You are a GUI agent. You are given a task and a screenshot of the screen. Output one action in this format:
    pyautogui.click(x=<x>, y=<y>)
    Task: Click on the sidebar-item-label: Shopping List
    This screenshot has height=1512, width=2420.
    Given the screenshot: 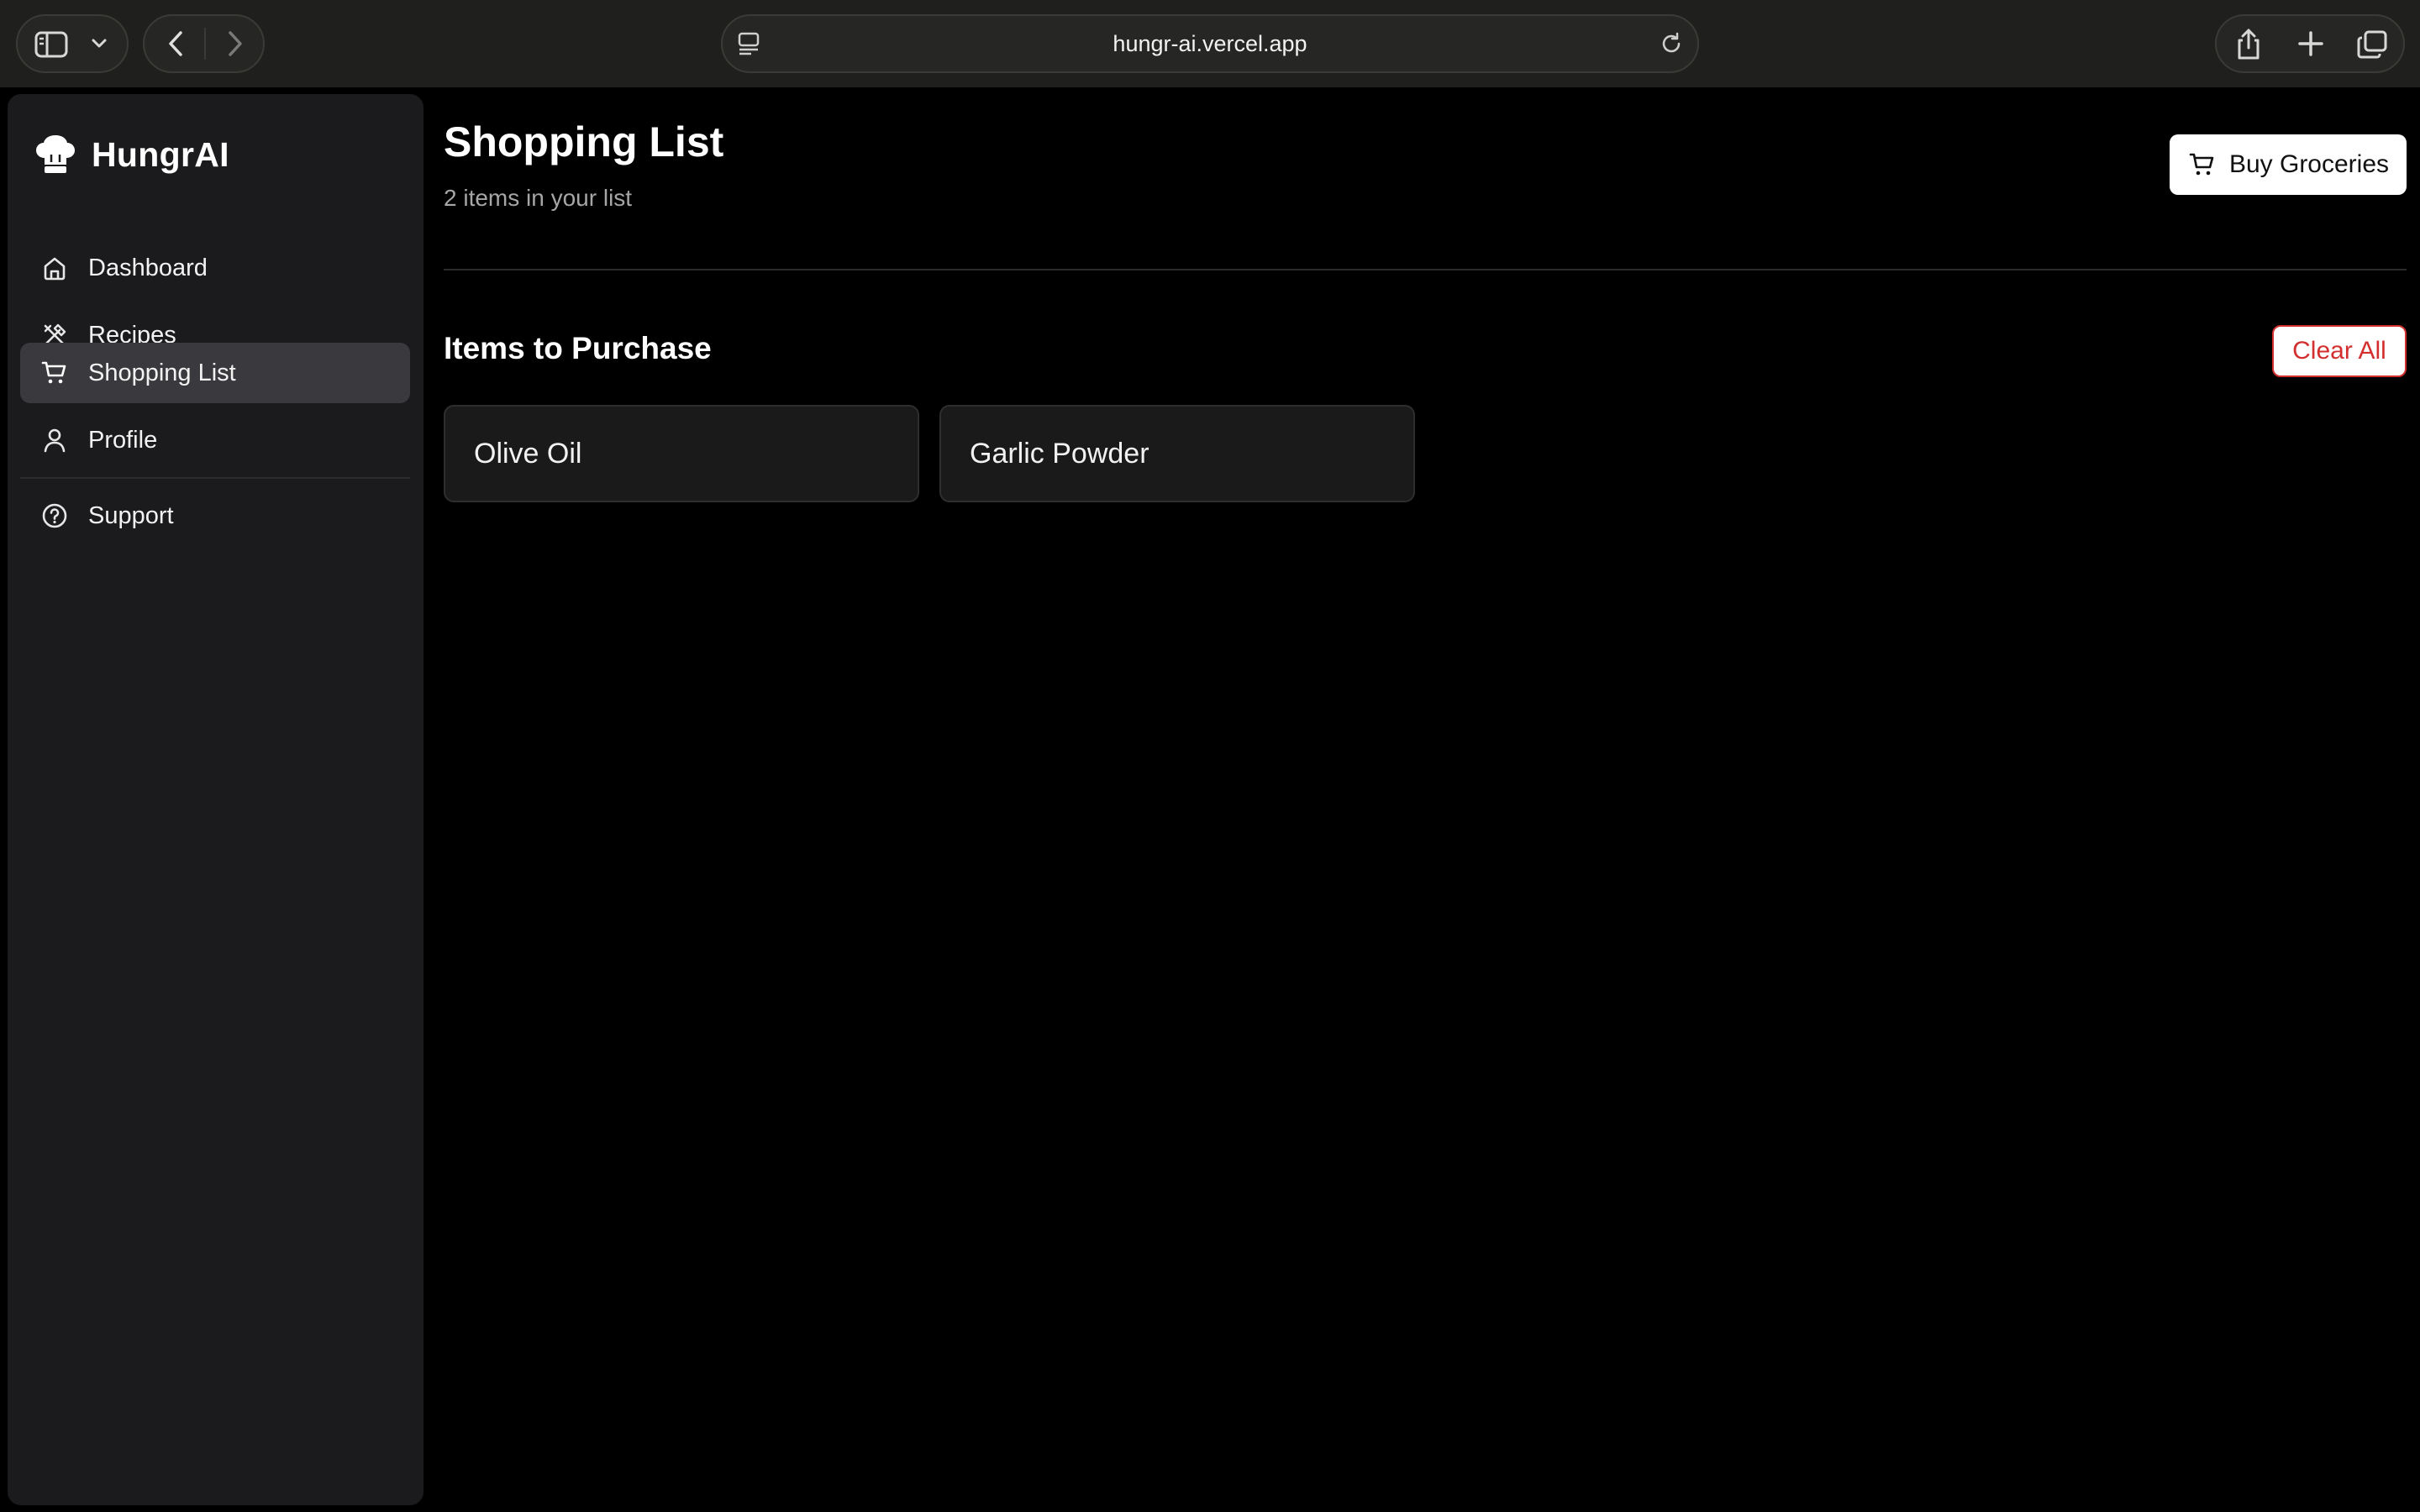 What is the action you would take?
    pyautogui.click(x=162, y=372)
    